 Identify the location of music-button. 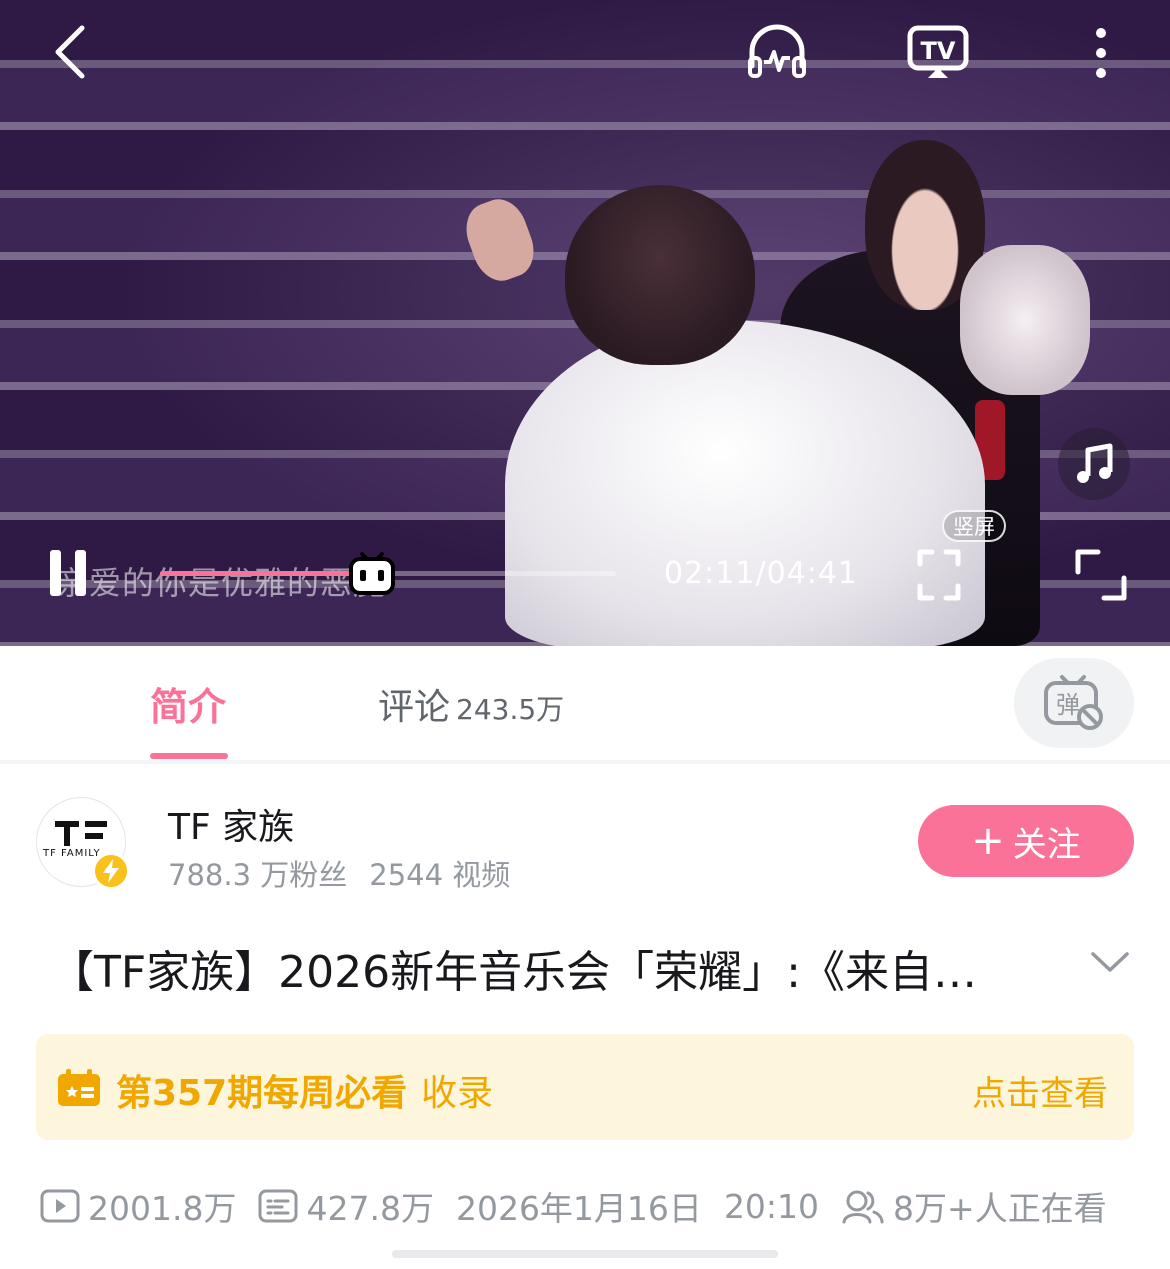
(1094, 464).